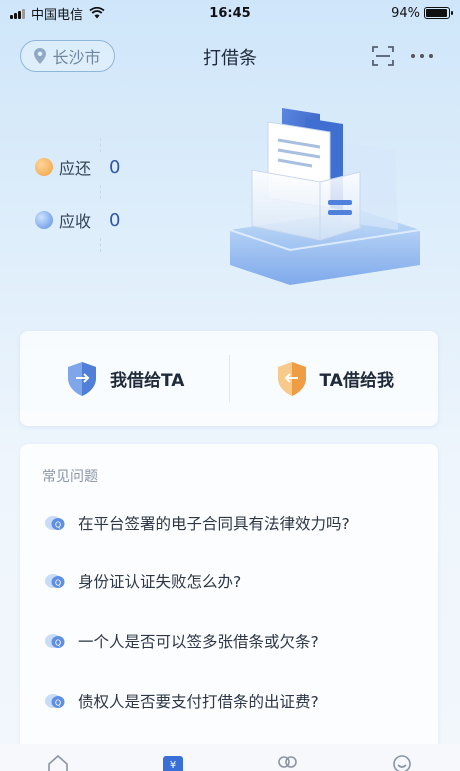 The width and height of the screenshot is (460, 771). Describe the element at coordinates (402, 762) in the screenshot. I see `profile-icon` at that location.